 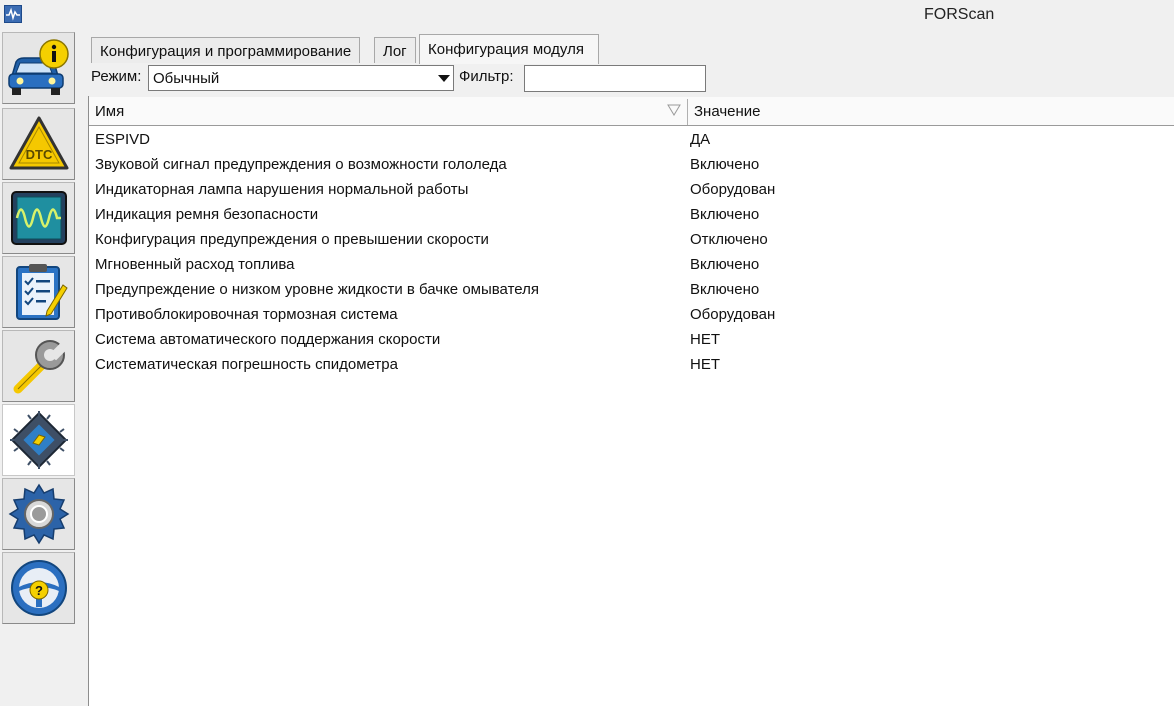 What do you see at coordinates (631, 214) in the screenshot?
I see `table-row: Индикация ремня безопасности Включено` at bounding box center [631, 214].